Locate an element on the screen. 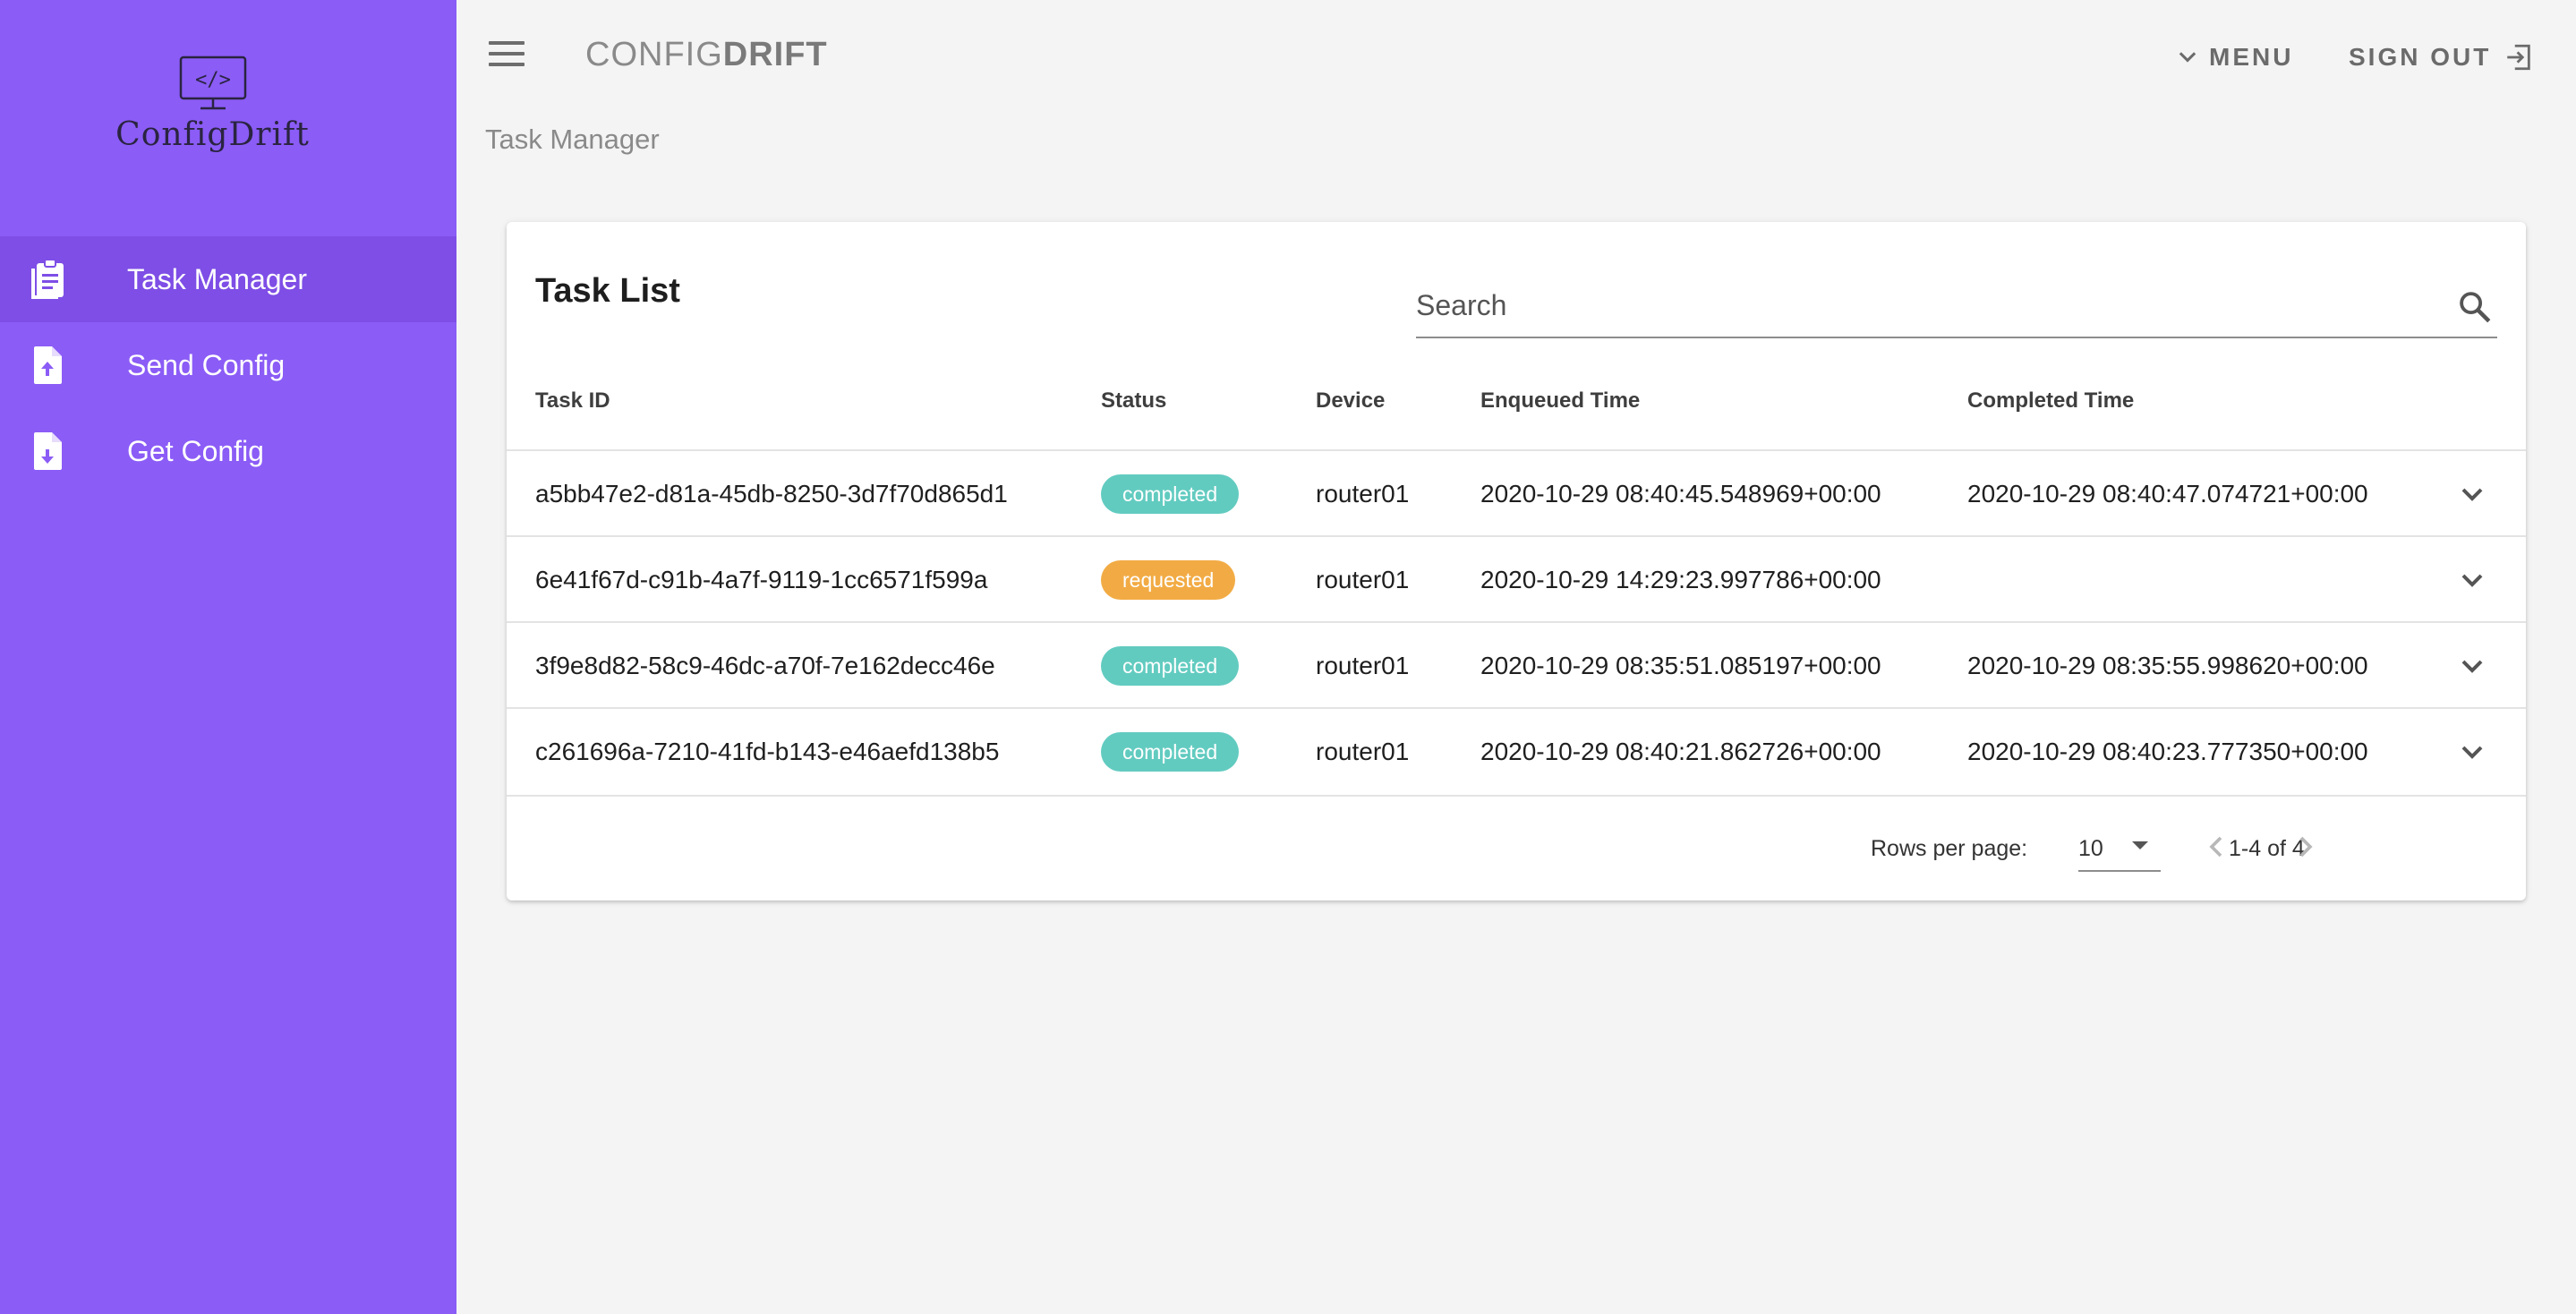  rows-per-page-value: 10 is located at coordinates (2090, 848).